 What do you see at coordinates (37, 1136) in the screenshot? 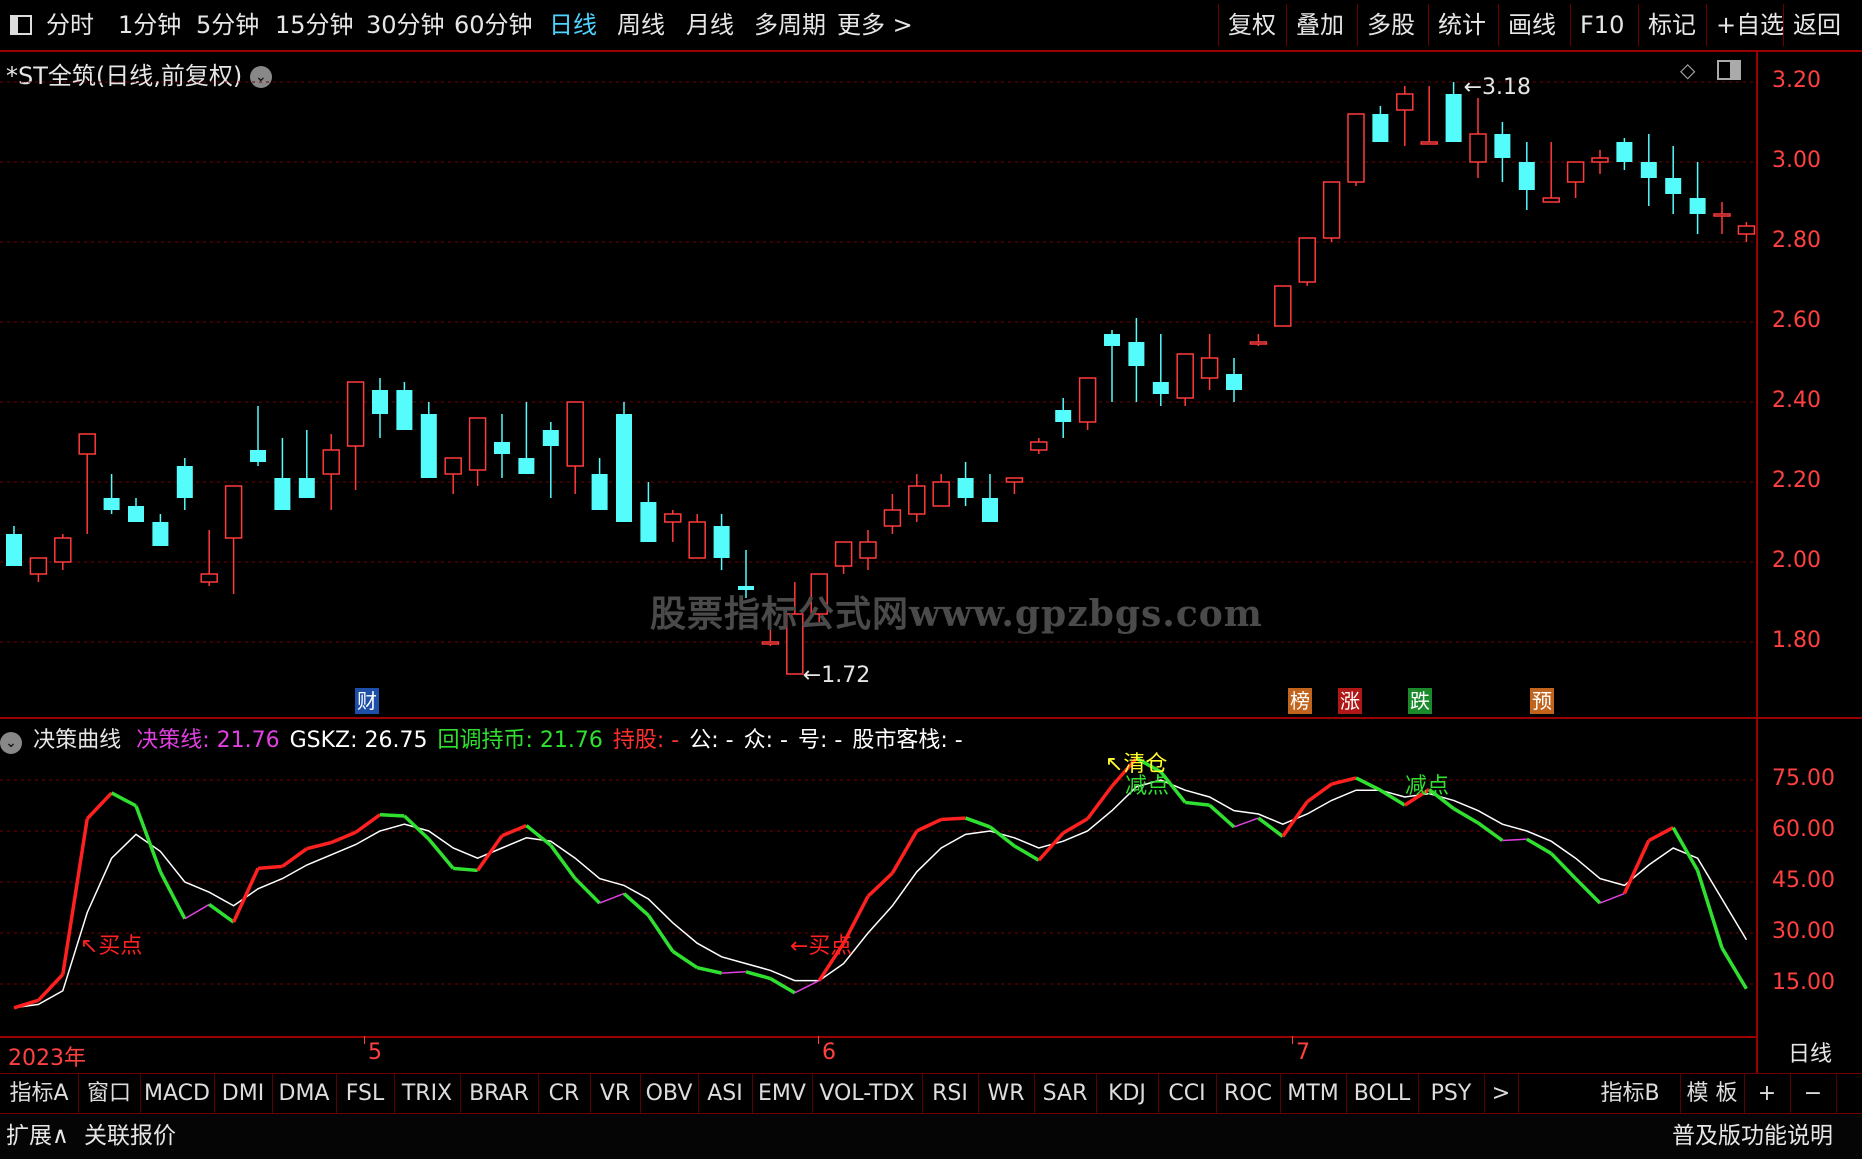
I see `expand-button: 扩展∧` at bounding box center [37, 1136].